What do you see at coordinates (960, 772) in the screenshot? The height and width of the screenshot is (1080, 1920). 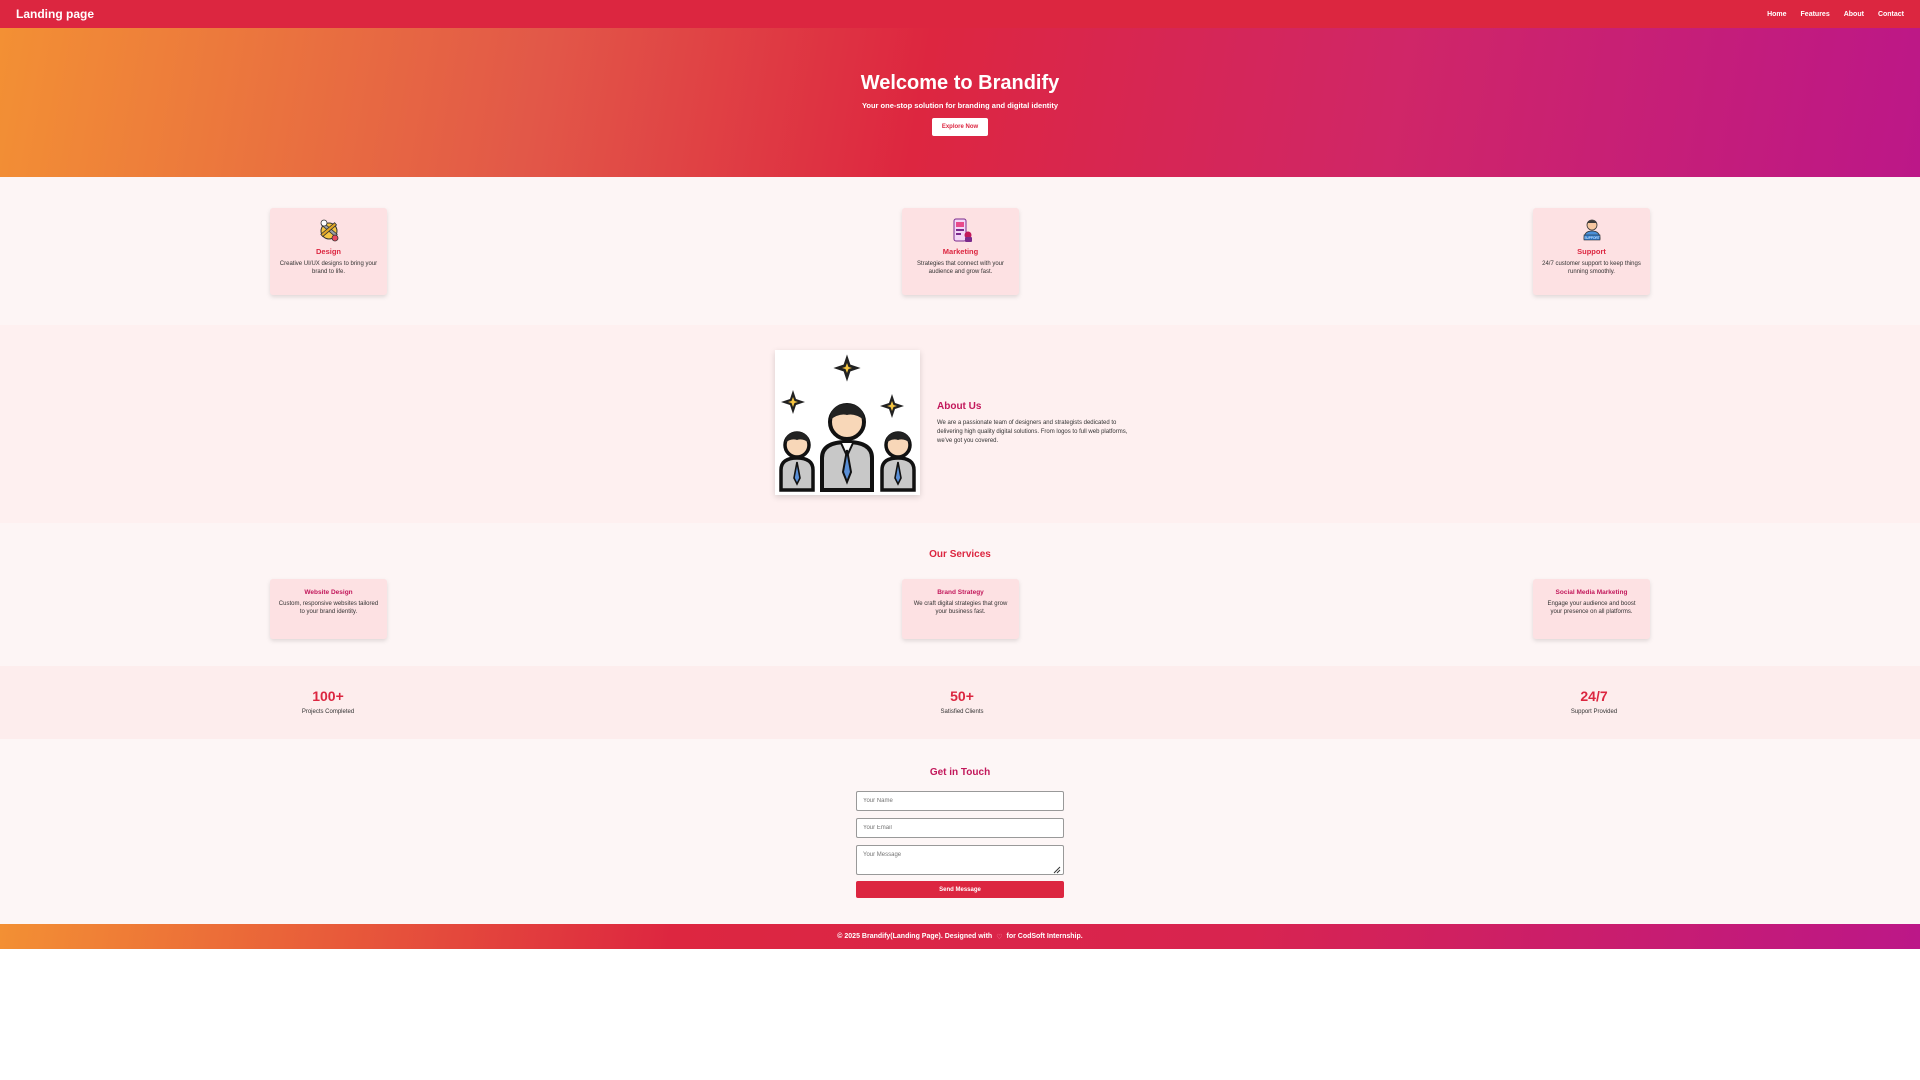 I see `contact-title: Get in Touch` at bounding box center [960, 772].